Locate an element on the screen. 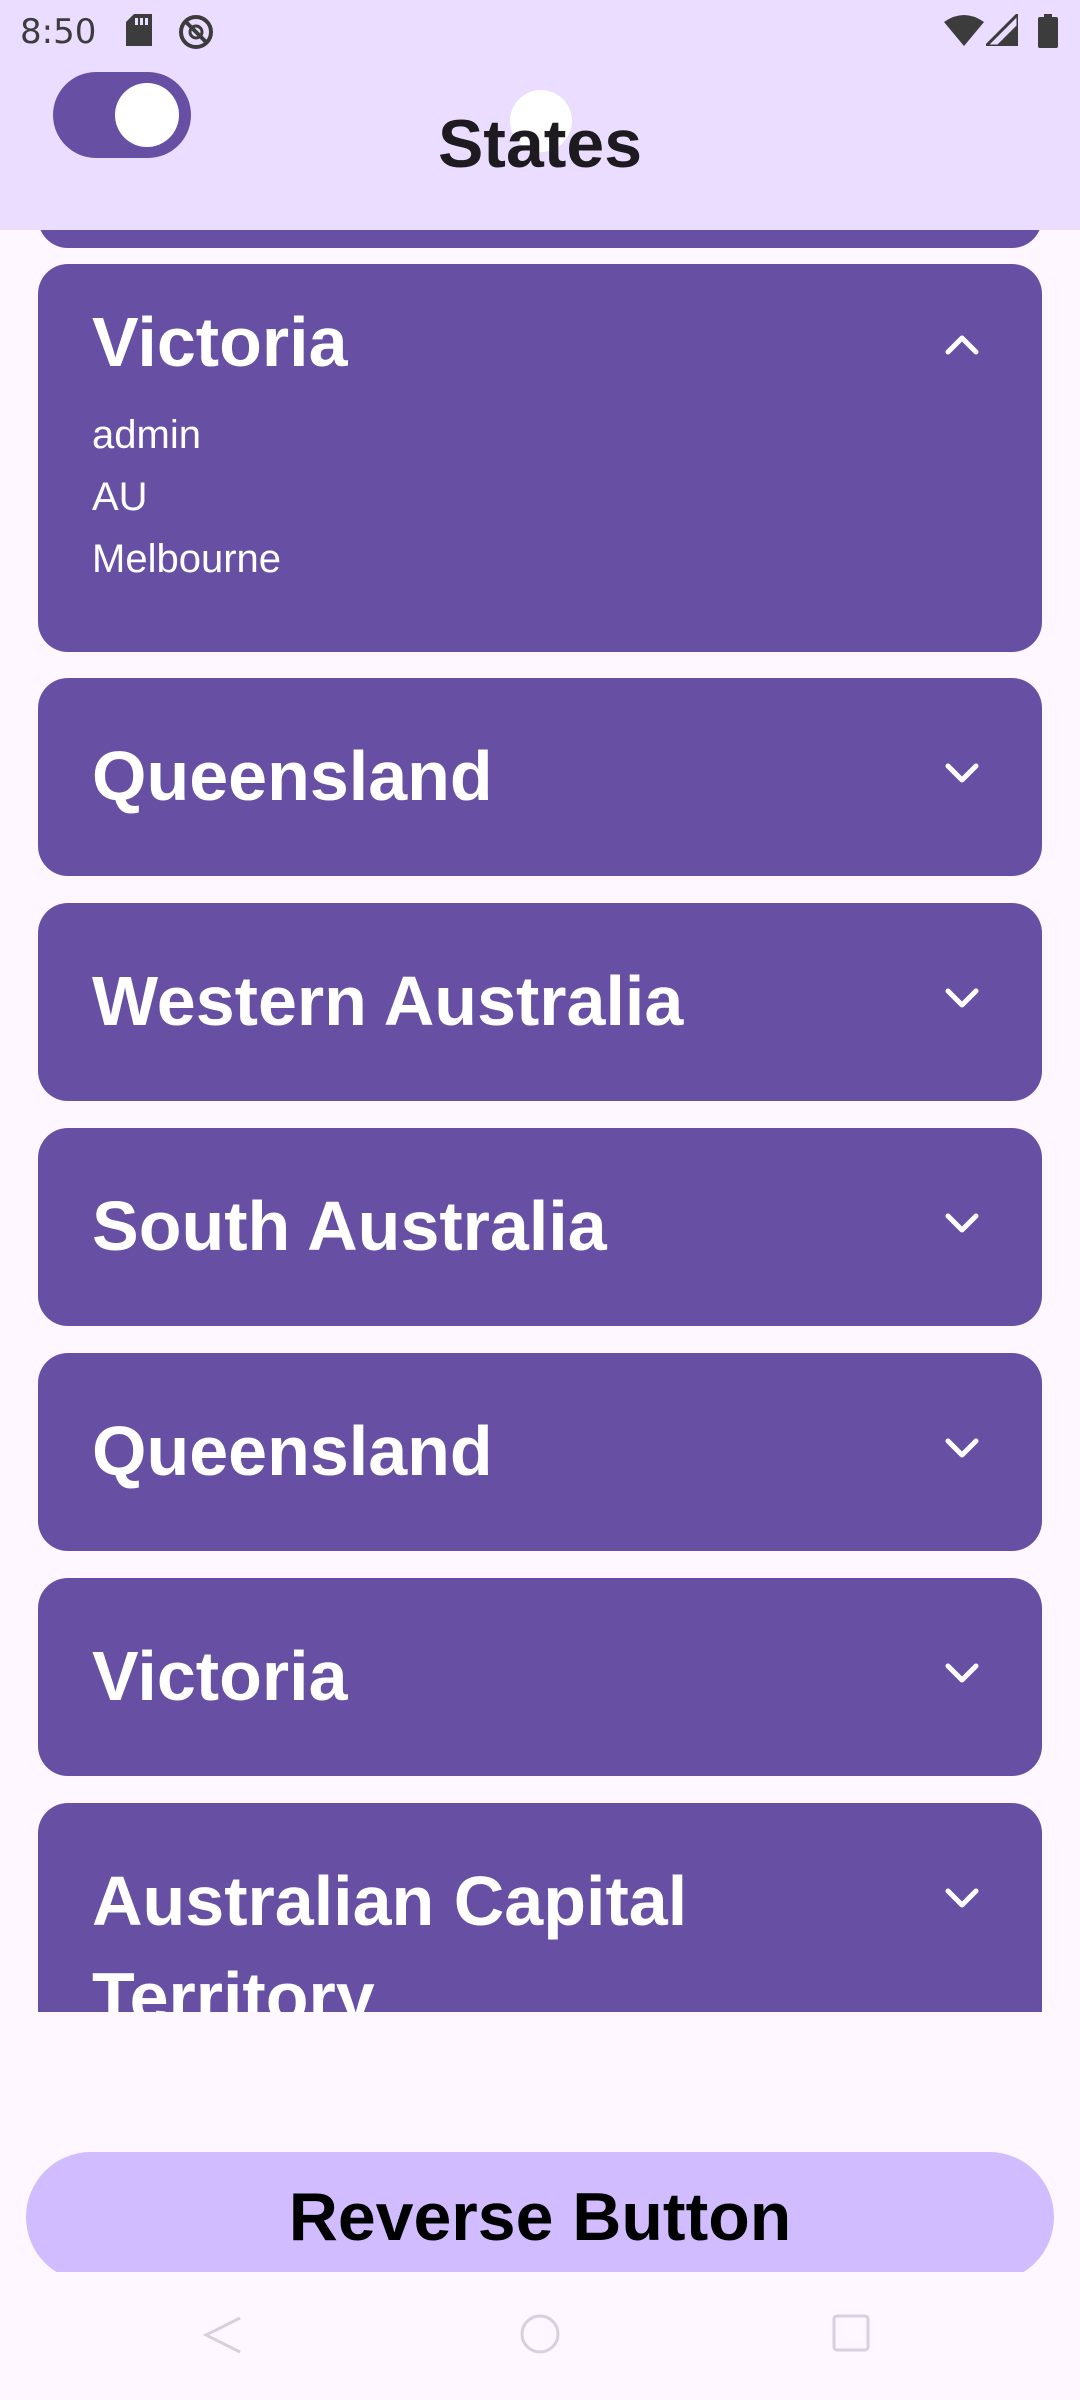  nav-back-icon is located at coordinates (223, 2335).